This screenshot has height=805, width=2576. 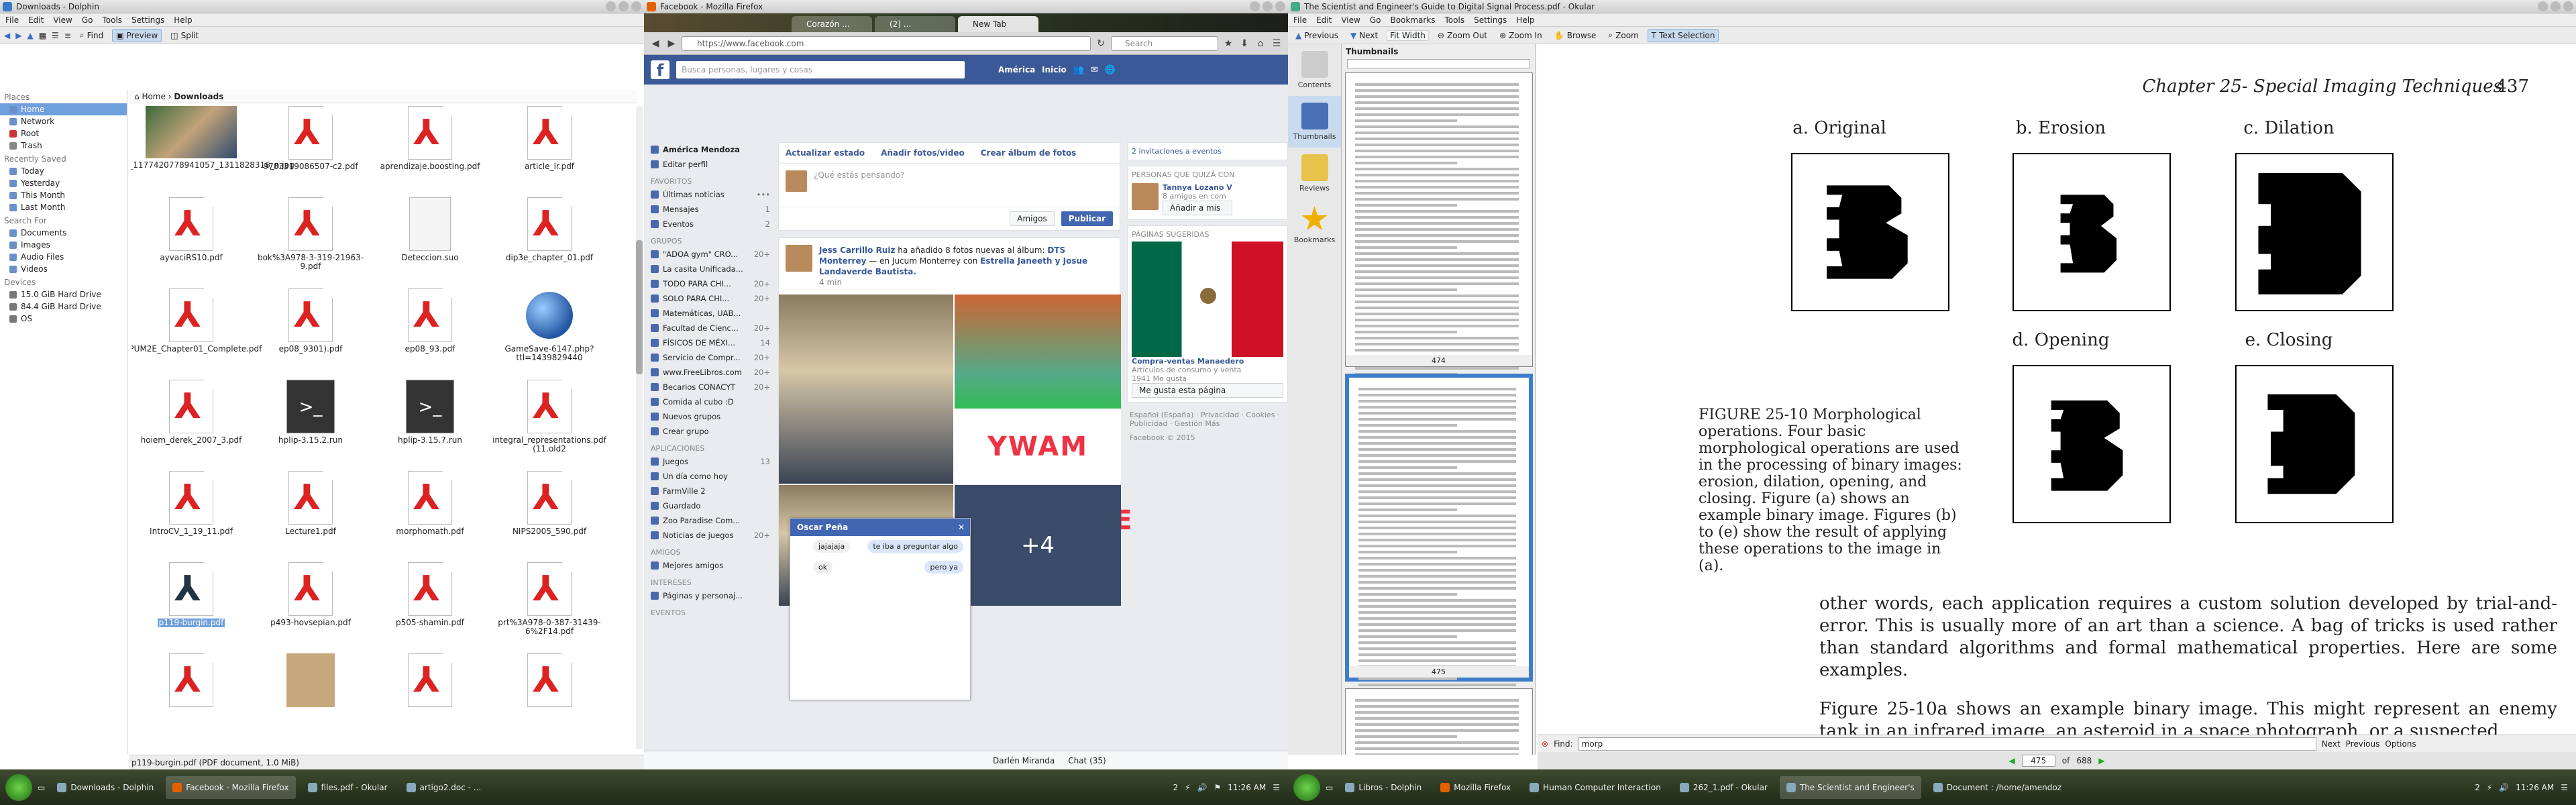 I want to click on post-author: Jess Carrillo Ruiz, so click(x=857, y=250).